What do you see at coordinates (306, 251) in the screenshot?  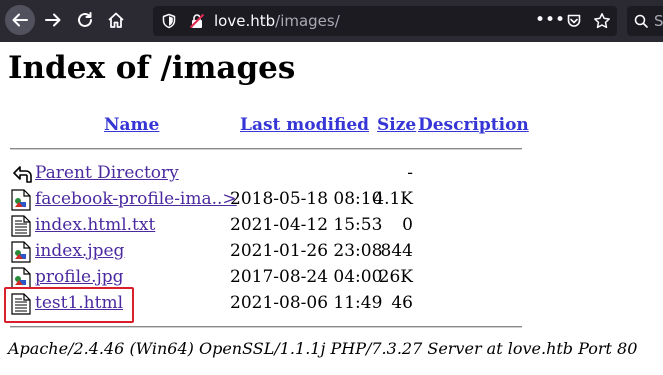 I see `modified-cell: 2021-01-26 23:08` at bounding box center [306, 251].